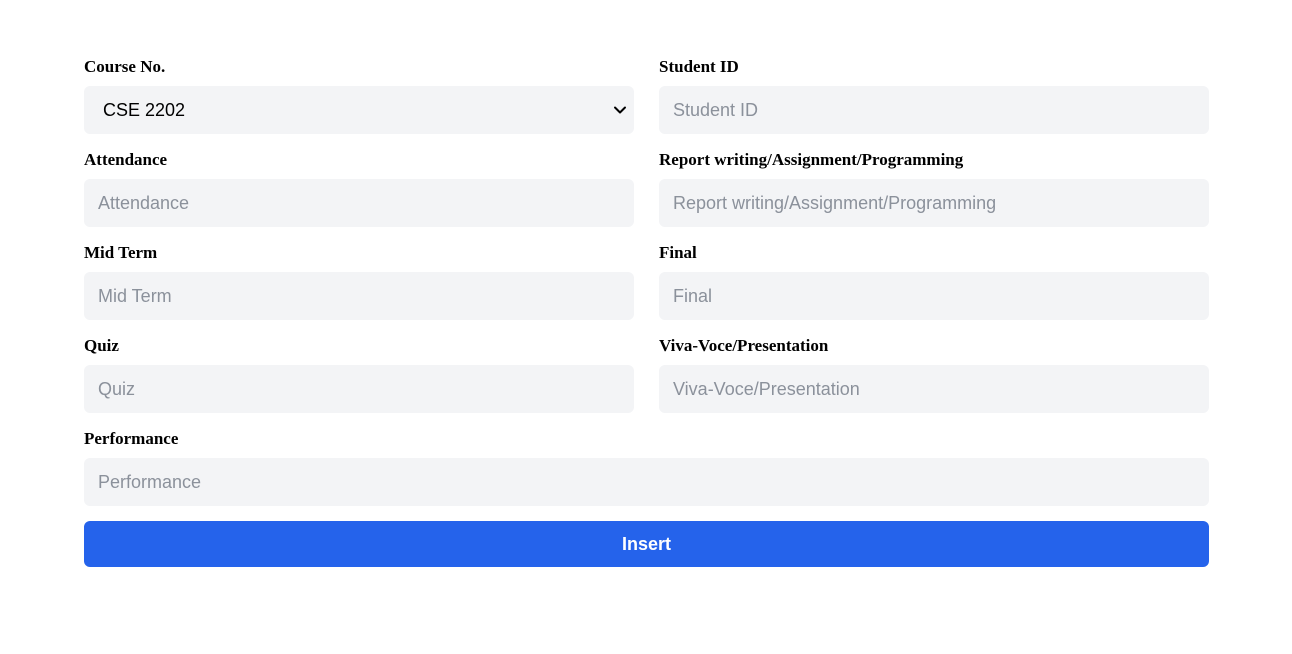 The height and width of the screenshot is (654, 1292). Describe the element at coordinates (744, 345) in the screenshot. I see `viva-label: Viva-Voce/Presentation` at that location.